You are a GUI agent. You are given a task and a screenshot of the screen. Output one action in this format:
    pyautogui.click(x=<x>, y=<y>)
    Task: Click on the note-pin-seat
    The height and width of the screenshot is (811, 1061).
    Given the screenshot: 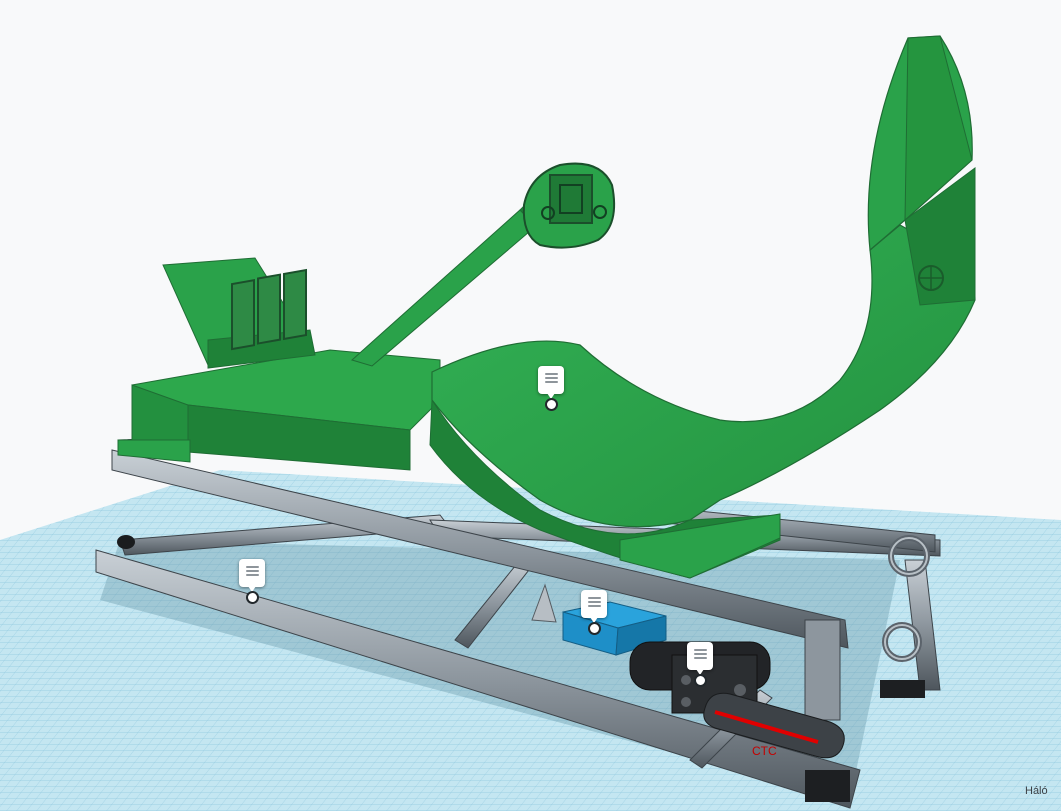 What is the action you would take?
    pyautogui.click(x=551, y=388)
    